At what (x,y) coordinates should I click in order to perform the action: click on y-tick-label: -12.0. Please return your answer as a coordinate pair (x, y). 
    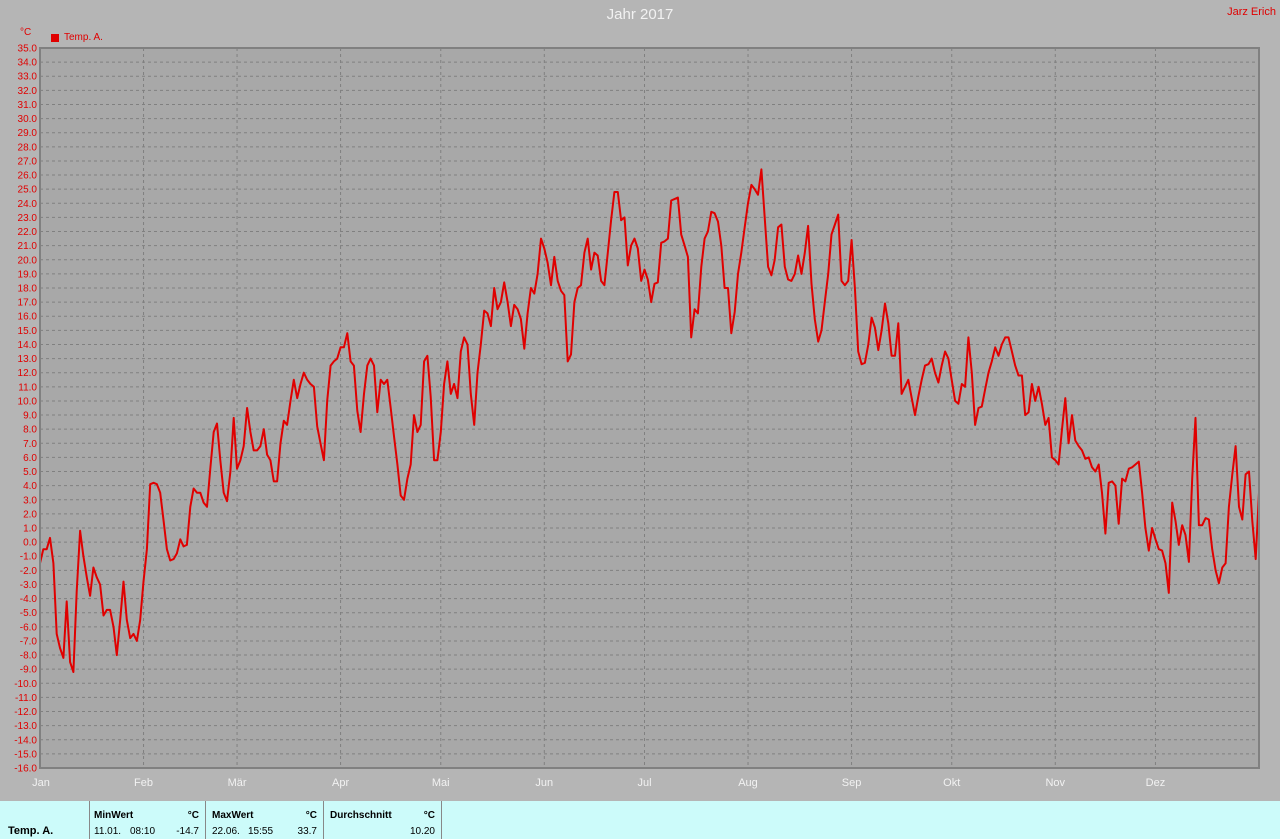
    Looking at the image, I should click on (25, 712).